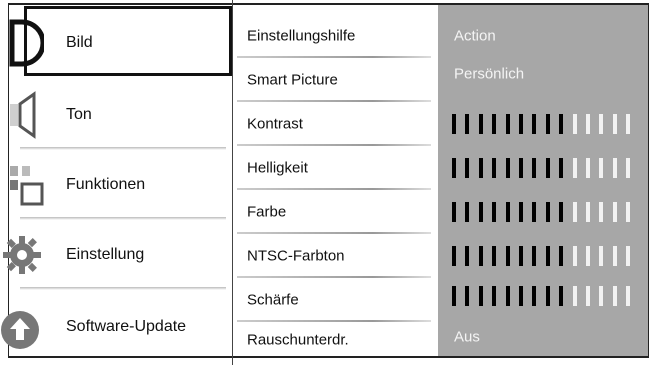 The height and width of the screenshot is (365, 659). I want to click on menu-item-label: Software-Update, so click(126, 326).